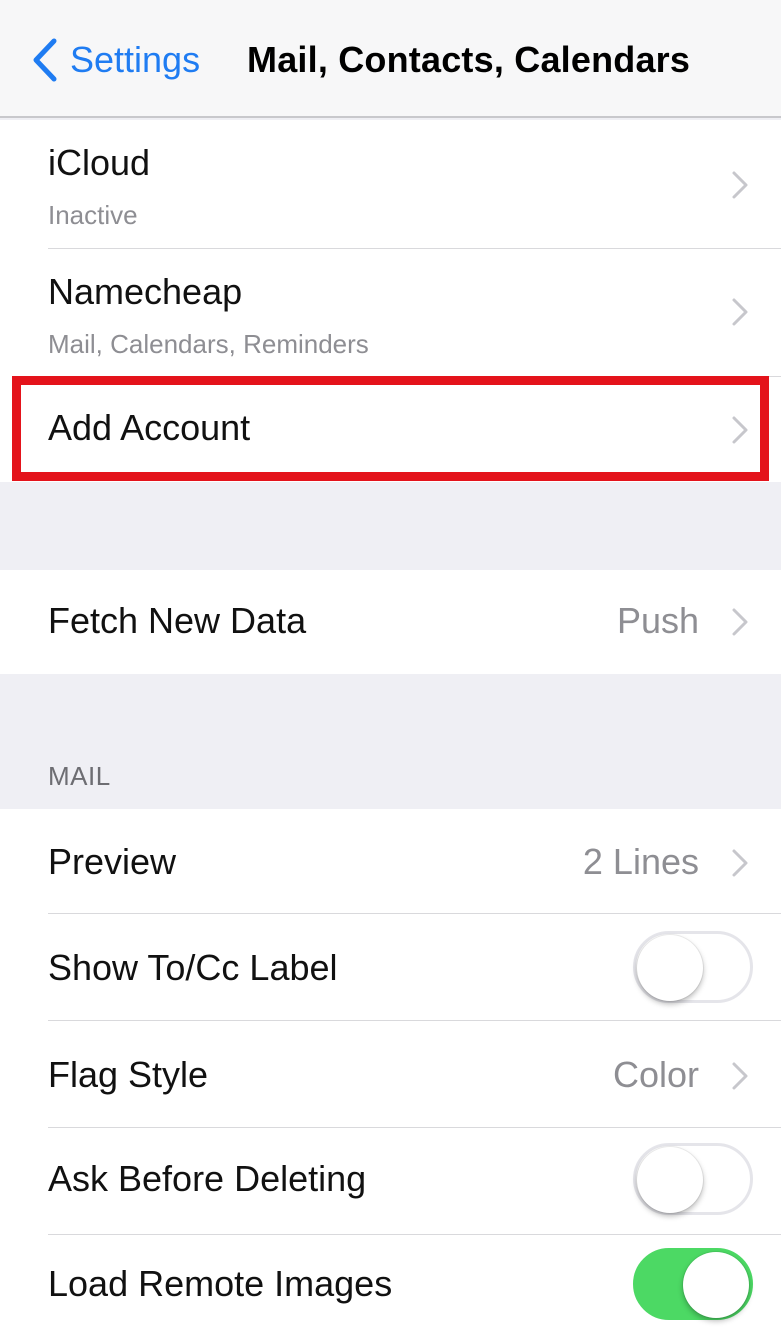  Describe the element at coordinates (469, 59) in the screenshot. I see `page-title: Mail, Contacts, Calendars` at that location.